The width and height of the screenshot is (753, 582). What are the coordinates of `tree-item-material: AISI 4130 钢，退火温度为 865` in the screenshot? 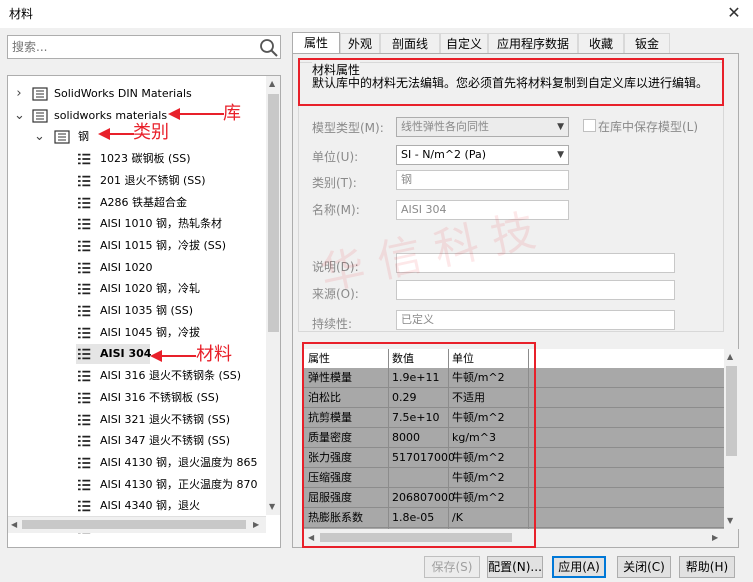 It's located at (137, 463).